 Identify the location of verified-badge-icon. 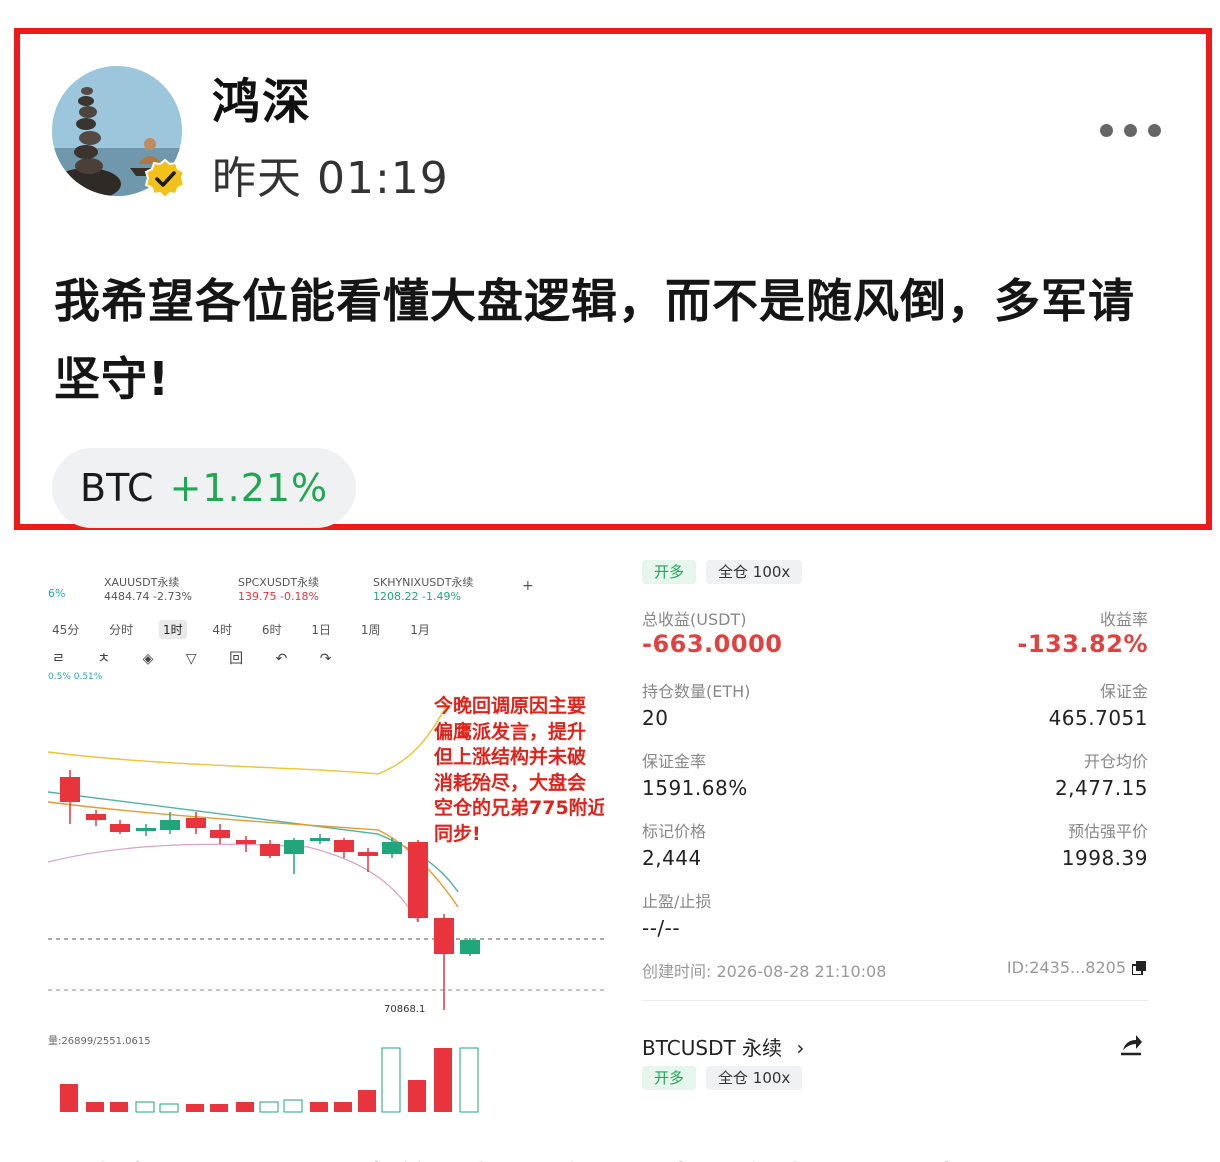
(165, 179).